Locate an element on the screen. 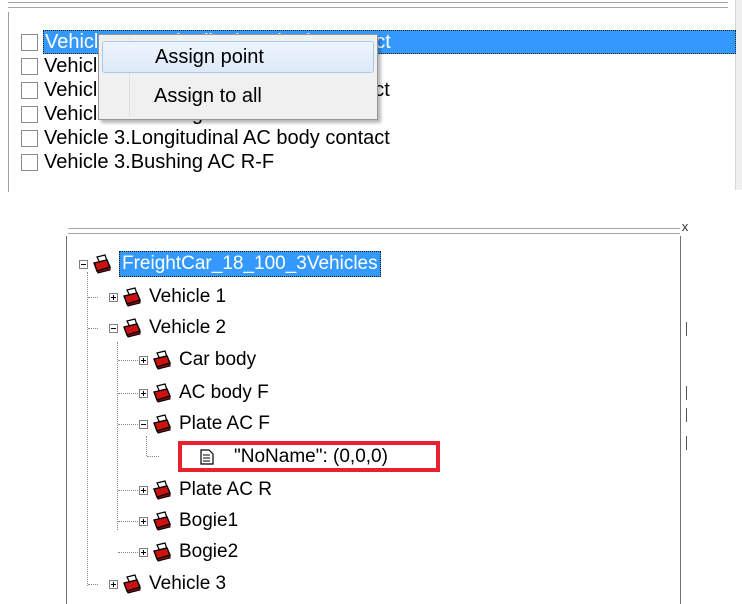  context-menu: Assign point Assign to all is located at coordinates (238, 77).